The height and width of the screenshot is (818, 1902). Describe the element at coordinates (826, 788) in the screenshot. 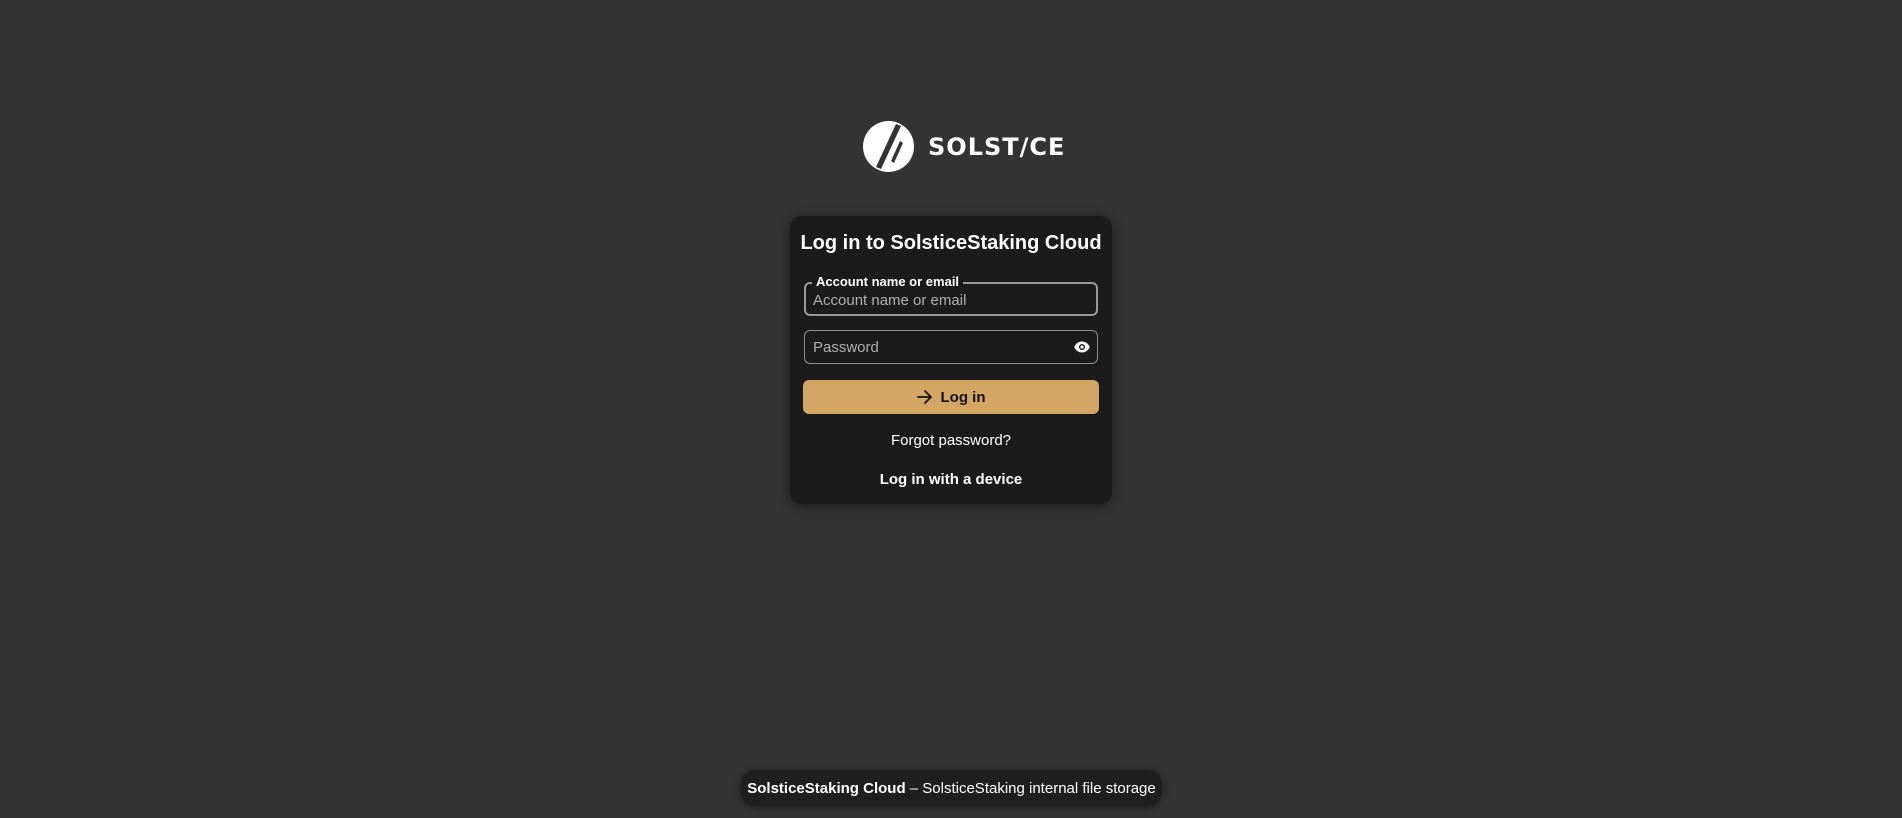

I see `footer-brand: SolsticeStaking Cloud` at that location.